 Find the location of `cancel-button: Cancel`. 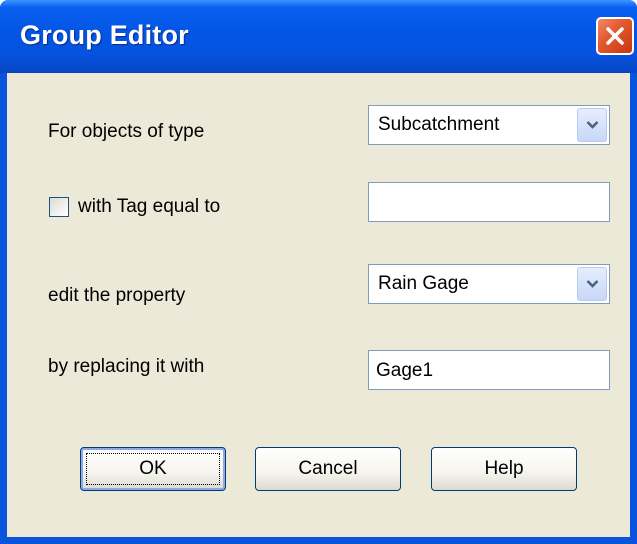

cancel-button: Cancel is located at coordinates (328, 469).